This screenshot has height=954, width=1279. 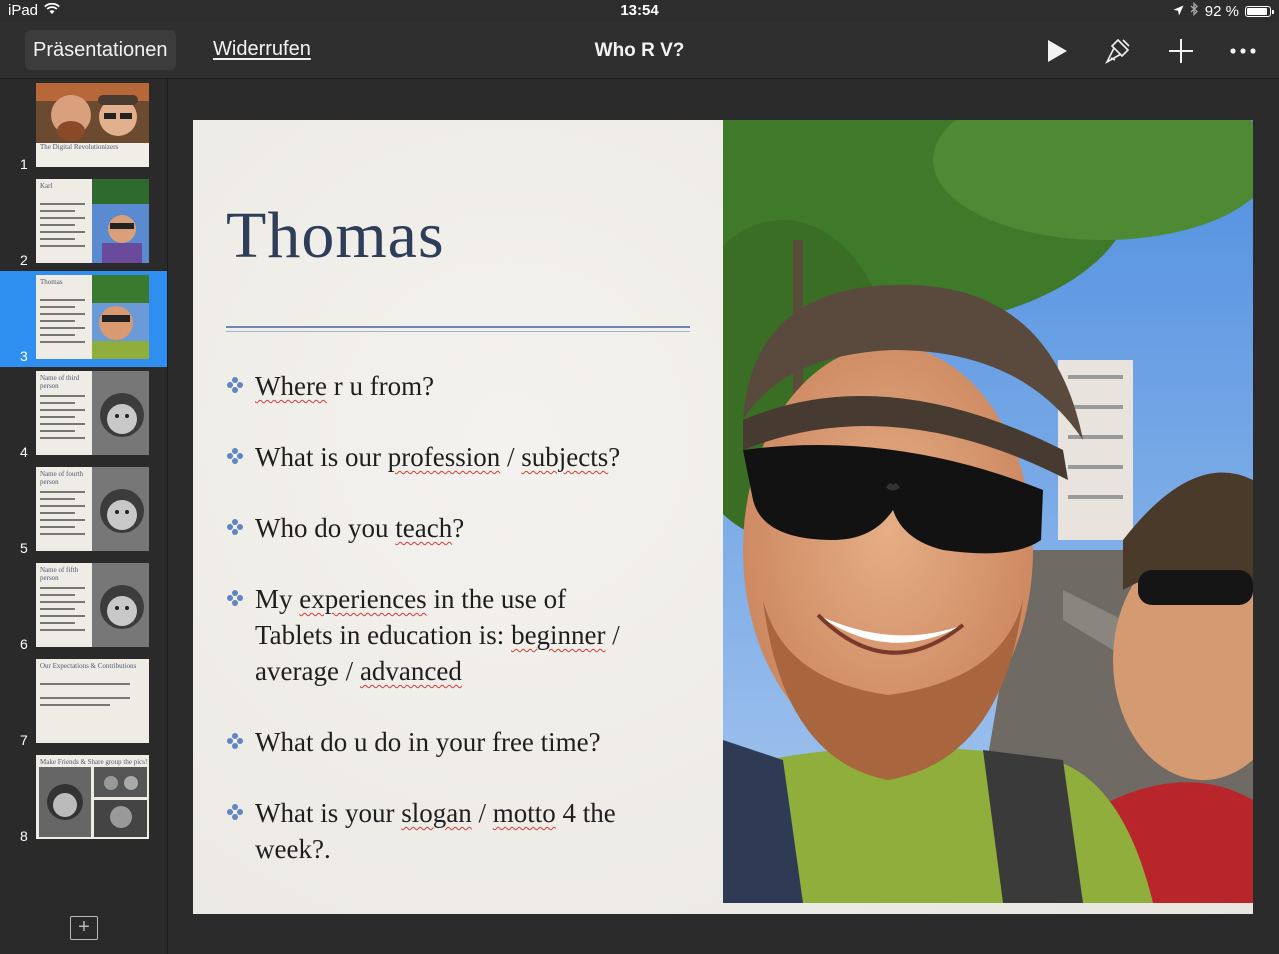 I want to click on bullet-item: Who do you teach?, so click(x=456, y=528).